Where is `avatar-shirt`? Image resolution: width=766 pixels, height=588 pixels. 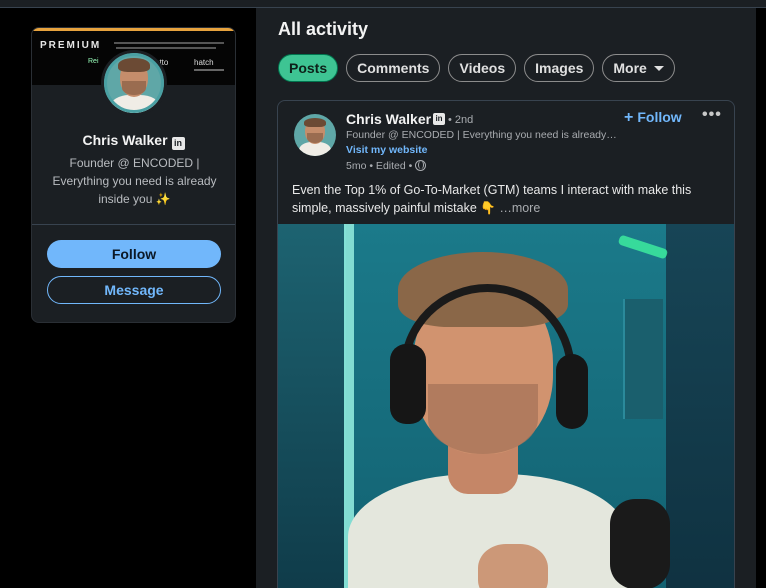
avatar-shirt is located at coordinates (315, 149).